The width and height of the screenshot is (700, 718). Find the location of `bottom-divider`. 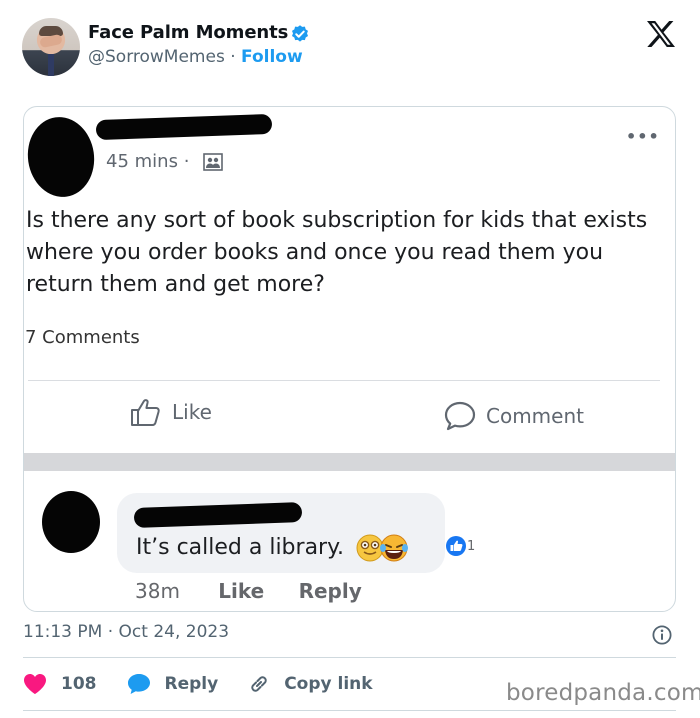

bottom-divider is located at coordinates (349, 710).